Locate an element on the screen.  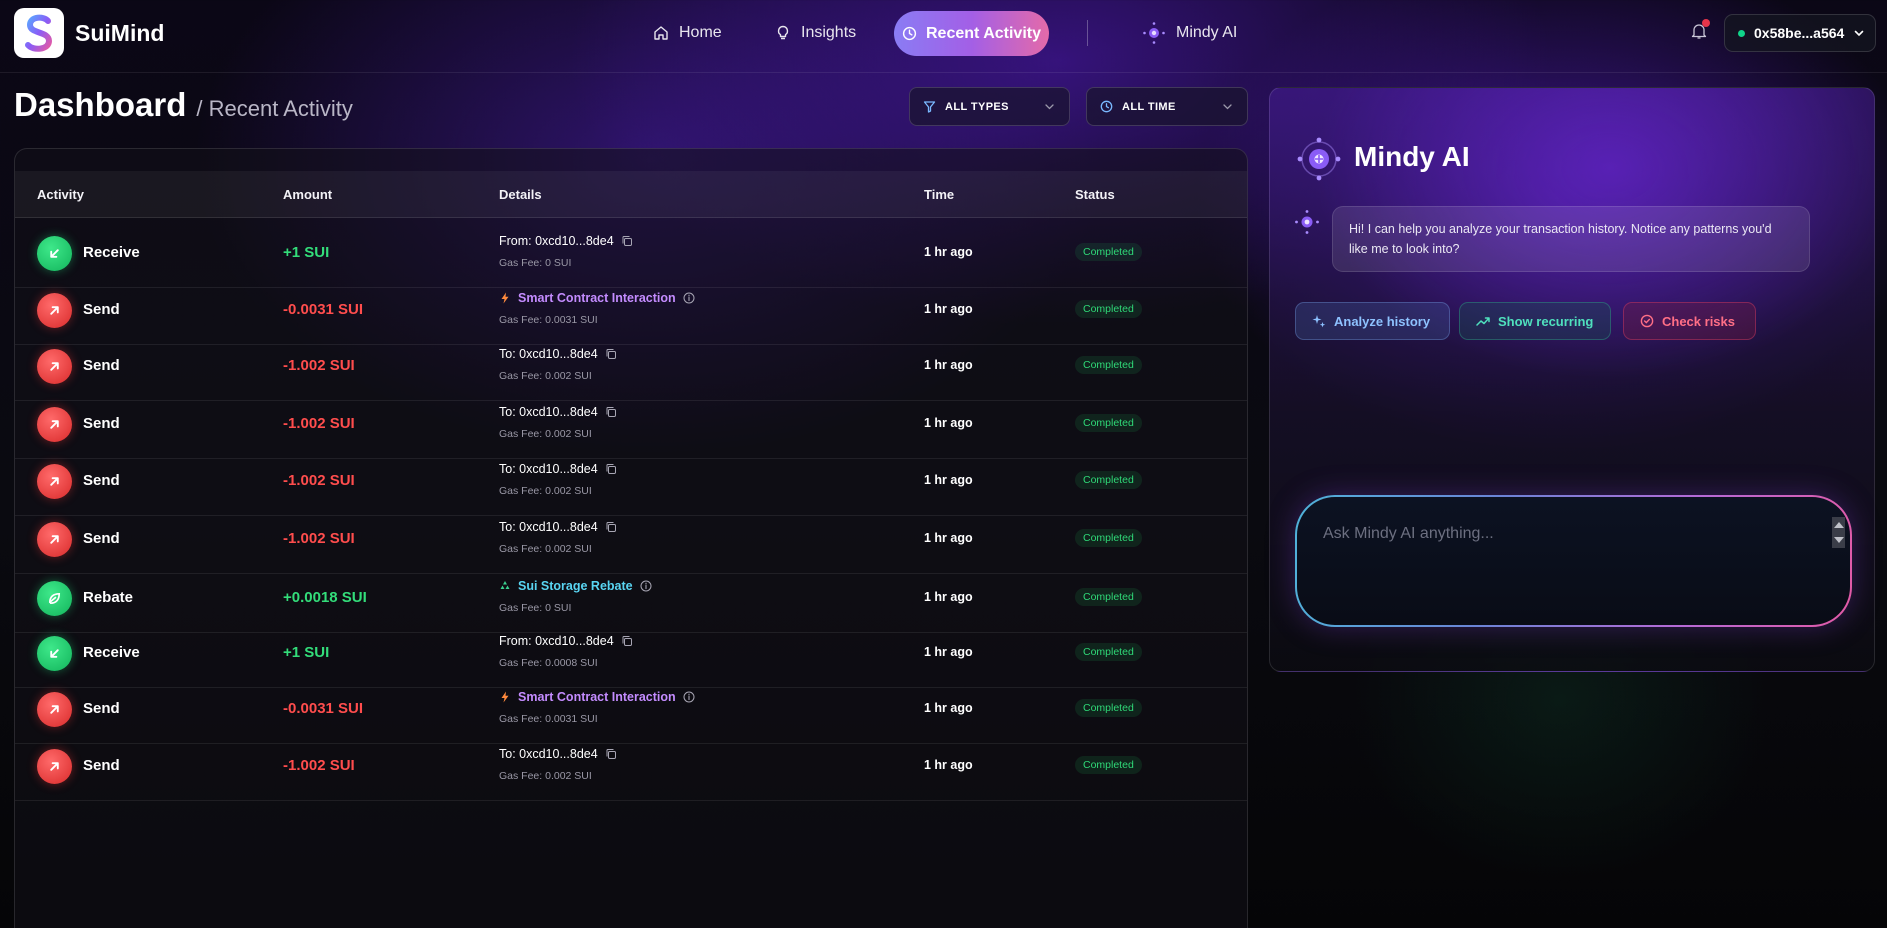
wallet-address: 0x58be...a564 is located at coordinates (1799, 33).